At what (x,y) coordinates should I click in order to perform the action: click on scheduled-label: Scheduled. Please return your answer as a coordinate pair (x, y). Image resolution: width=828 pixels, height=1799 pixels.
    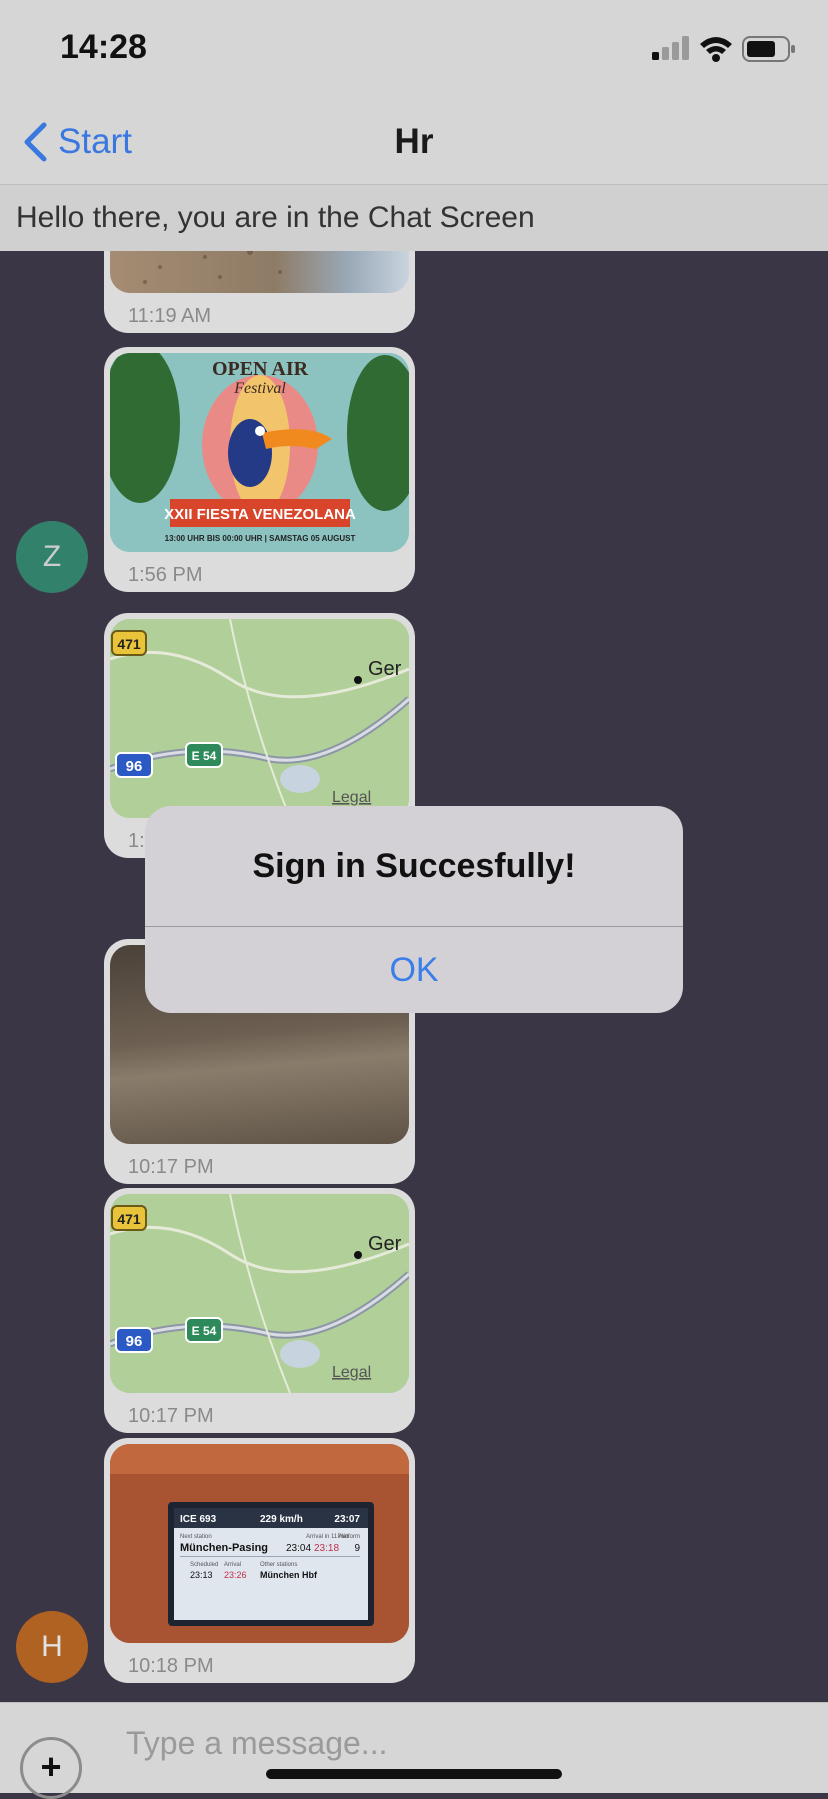
    Looking at the image, I should click on (204, 1565).